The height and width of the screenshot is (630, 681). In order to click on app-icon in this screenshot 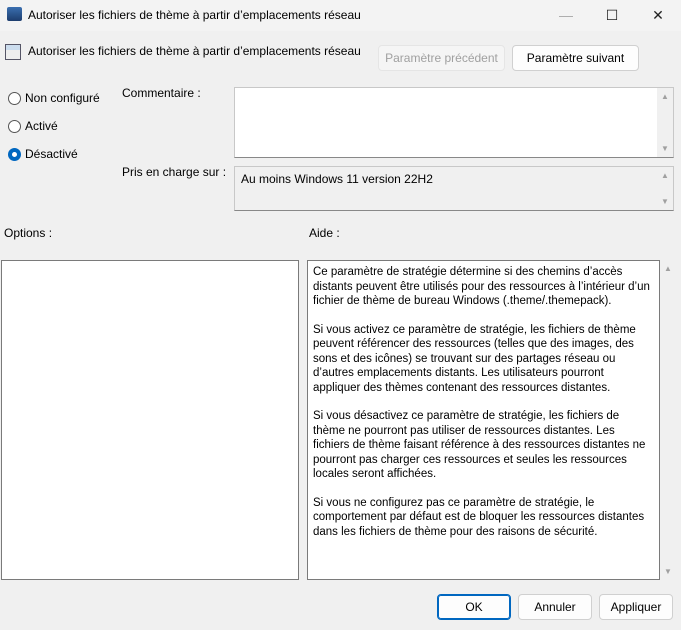, I will do `click(14, 14)`.